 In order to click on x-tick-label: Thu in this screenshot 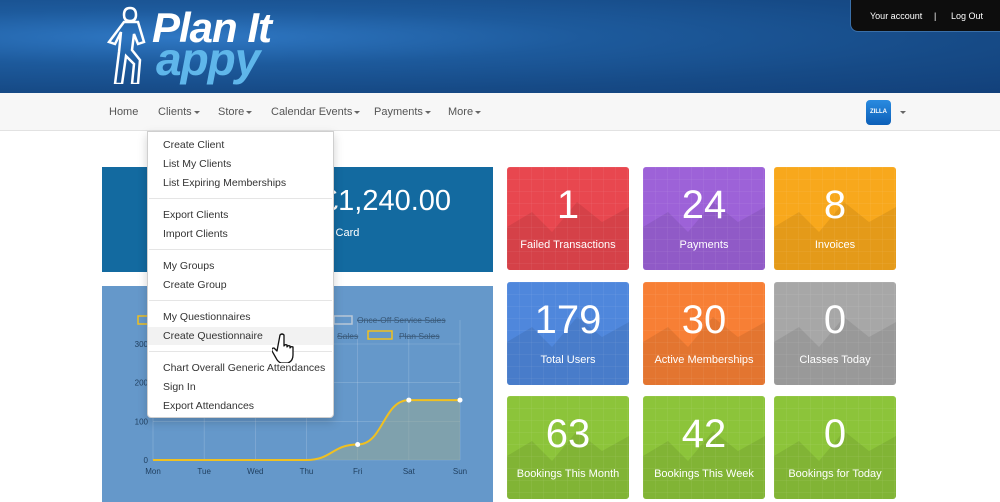, I will do `click(307, 471)`.